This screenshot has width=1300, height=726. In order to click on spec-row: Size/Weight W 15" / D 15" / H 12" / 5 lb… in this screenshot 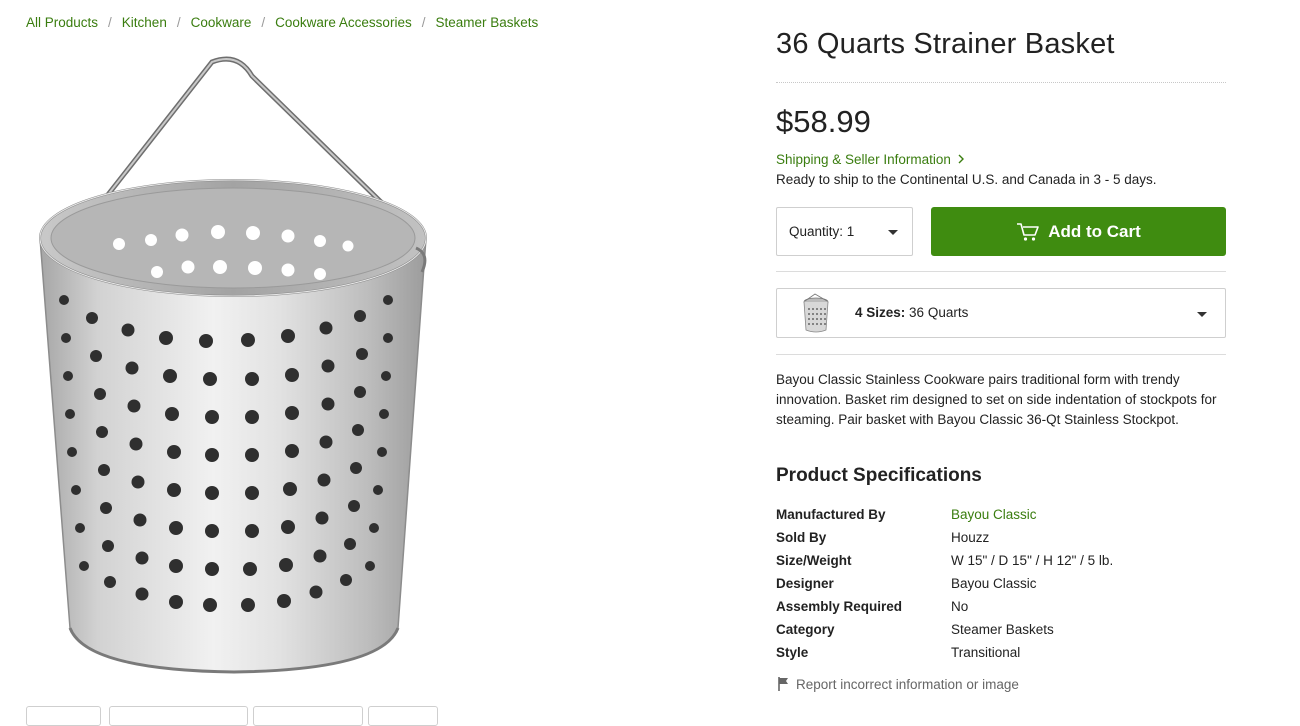, I will do `click(1001, 560)`.